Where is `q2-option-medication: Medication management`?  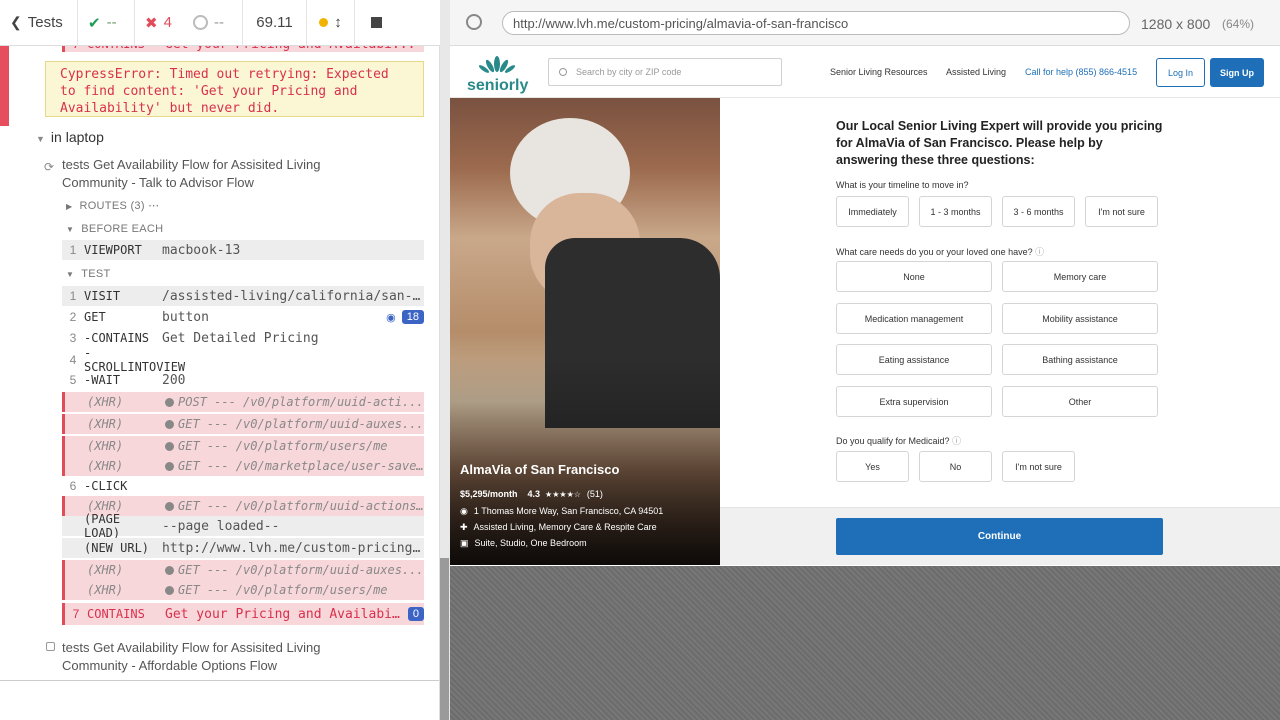
q2-option-medication: Medication management is located at coordinates (914, 318).